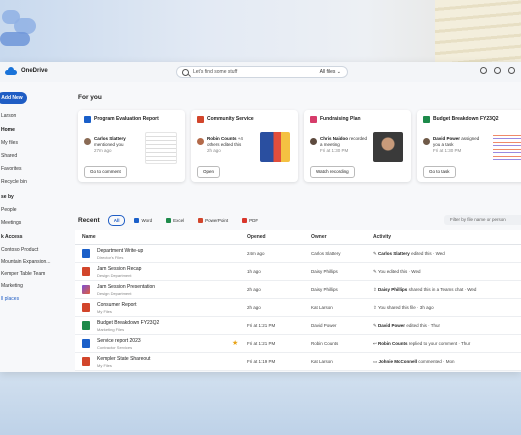  What do you see at coordinates (120, 251) in the screenshot?
I see `file-name: Department Write-up` at bounding box center [120, 251].